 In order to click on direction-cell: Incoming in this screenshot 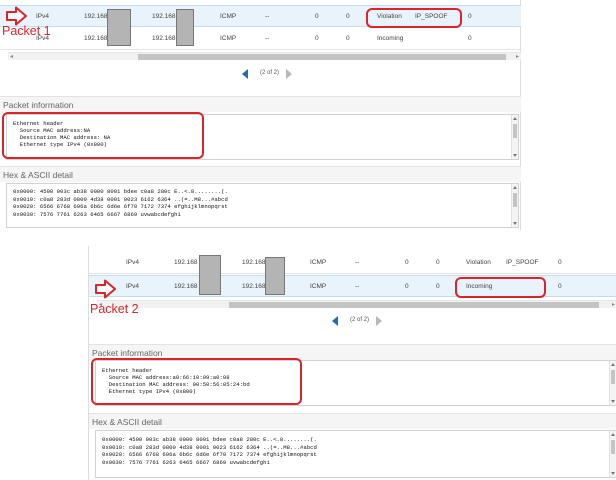, I will do `click(390, 38)`.